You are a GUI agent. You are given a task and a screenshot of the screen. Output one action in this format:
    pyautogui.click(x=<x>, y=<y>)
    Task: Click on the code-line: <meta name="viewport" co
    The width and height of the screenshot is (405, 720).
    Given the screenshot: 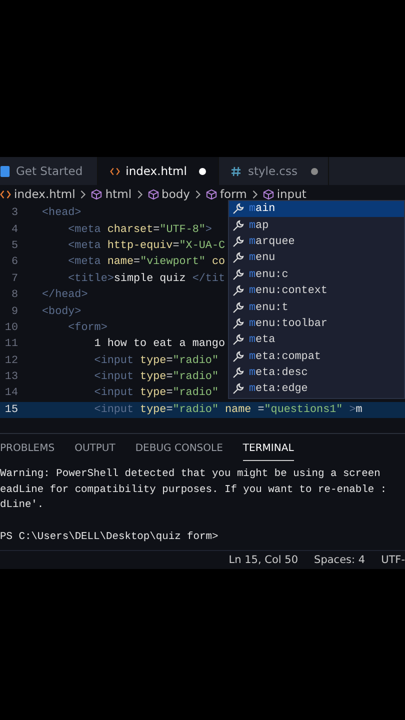 What is the action you would take?
    pyautogui.click(x=146, y=262)
    